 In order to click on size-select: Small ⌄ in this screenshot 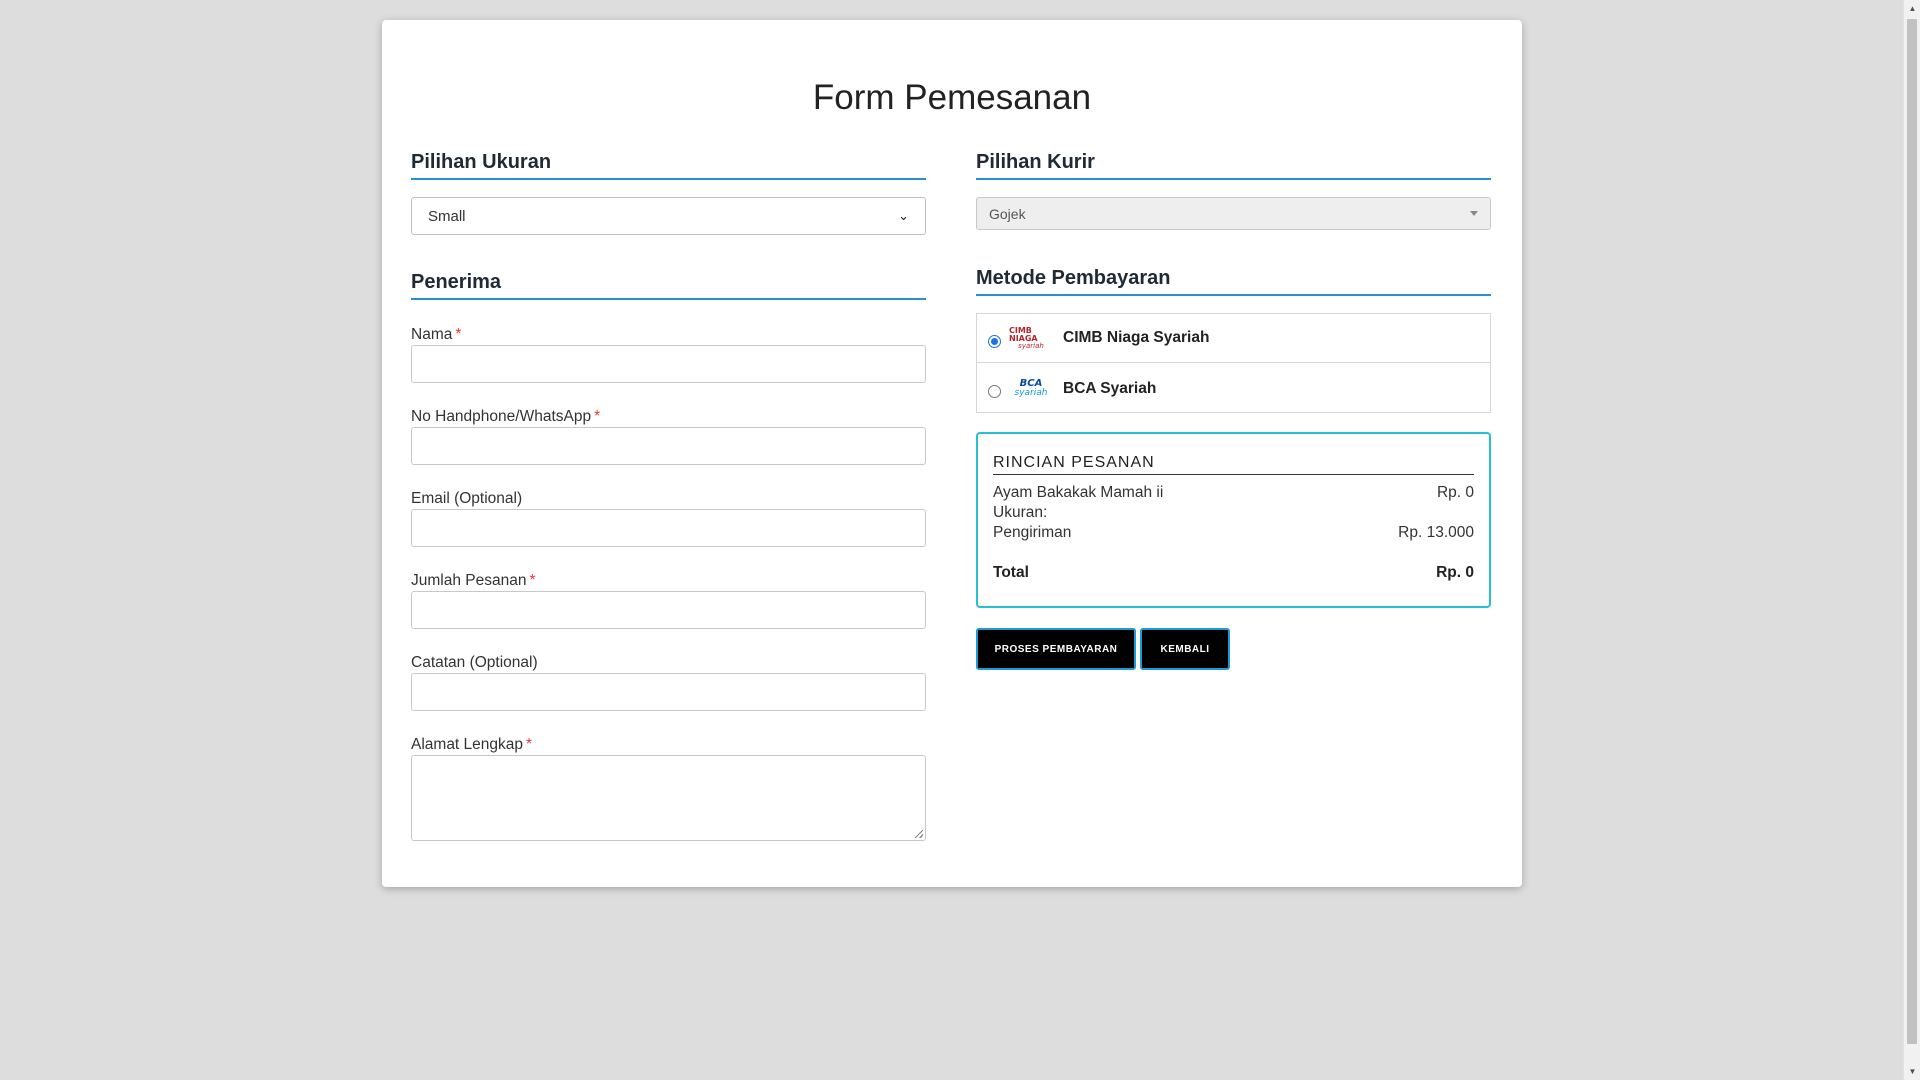, I will do `click(668, 216)`.